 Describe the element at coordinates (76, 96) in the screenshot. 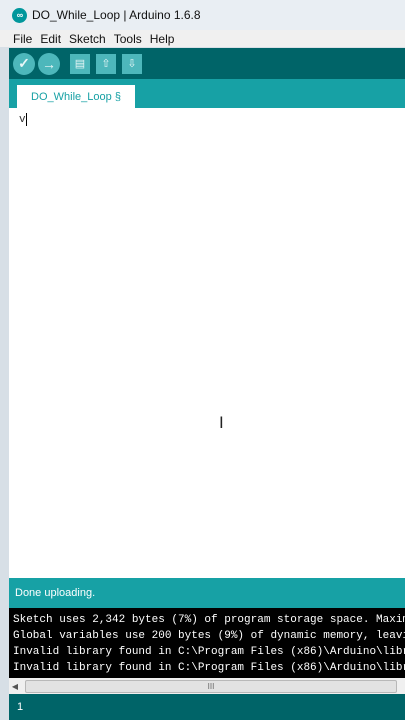

I see `tab-do-while-loop: DO_While_Loop §` at that location.